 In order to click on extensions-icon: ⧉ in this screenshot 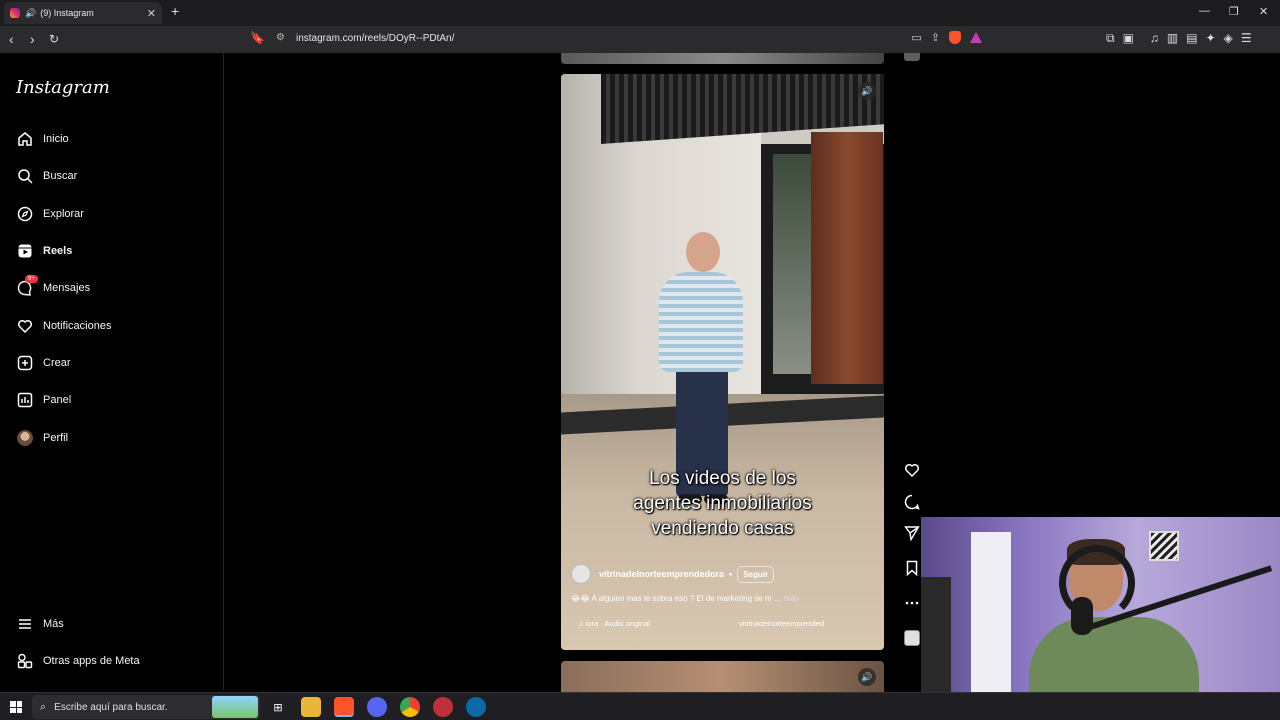, I will do `click(1110, 38)`.